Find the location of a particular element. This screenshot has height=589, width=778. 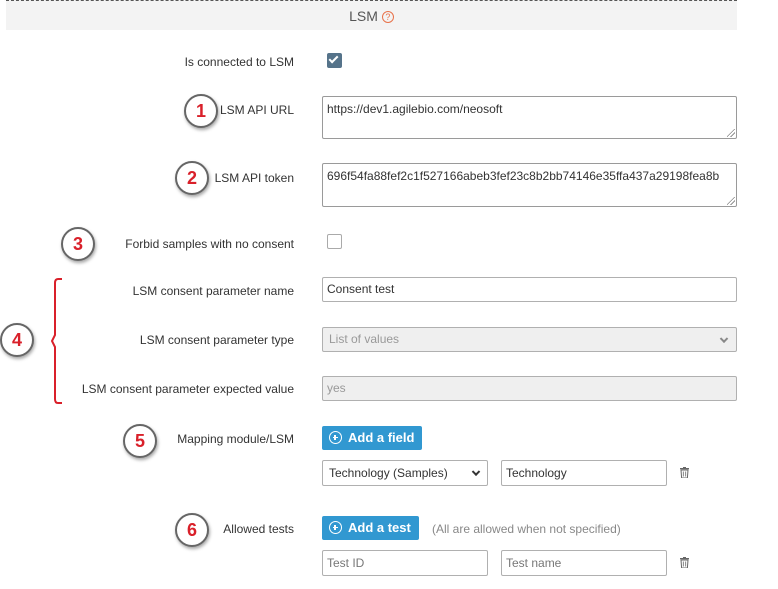

check-icon is located at coordinates (333, 58).